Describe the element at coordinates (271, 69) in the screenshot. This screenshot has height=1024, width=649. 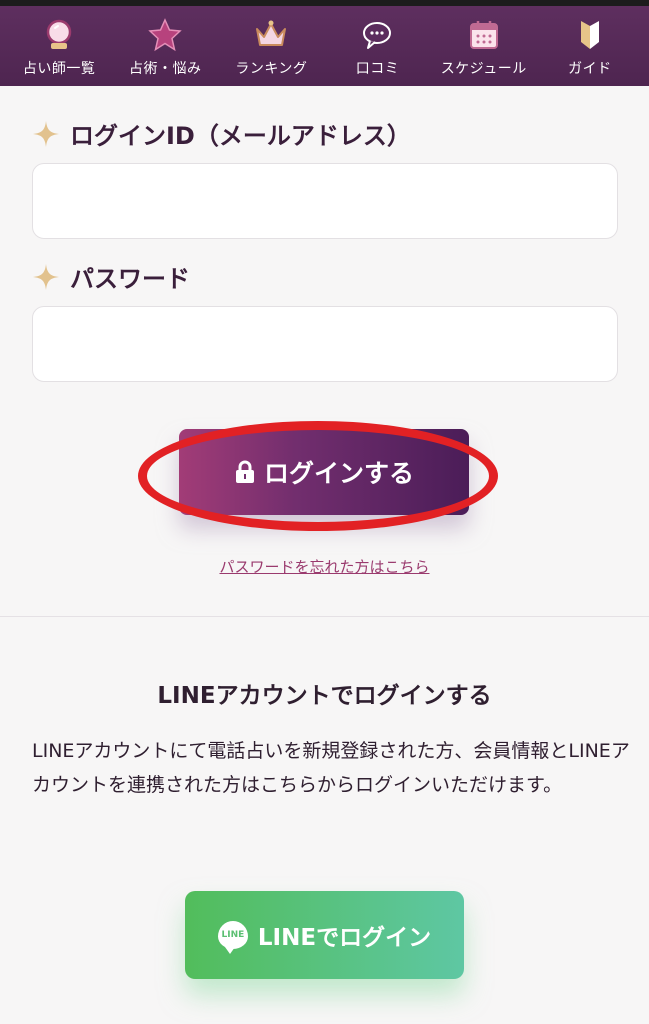
I see `nav-label: ランキング` at that location.